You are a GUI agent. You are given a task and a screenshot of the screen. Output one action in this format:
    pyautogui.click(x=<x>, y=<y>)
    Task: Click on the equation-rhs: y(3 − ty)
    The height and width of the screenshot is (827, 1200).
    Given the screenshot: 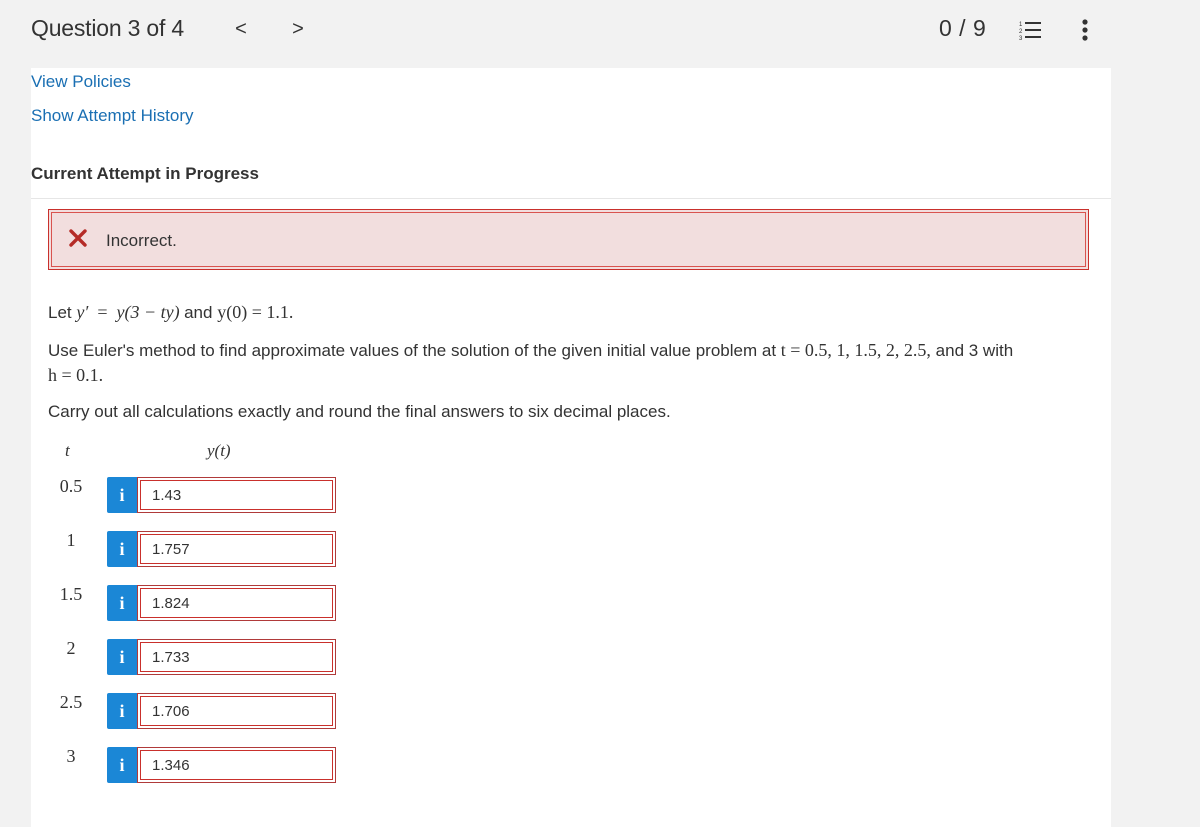 What is the action you would take?
    pyautogui.click(x=148, y=312)
    